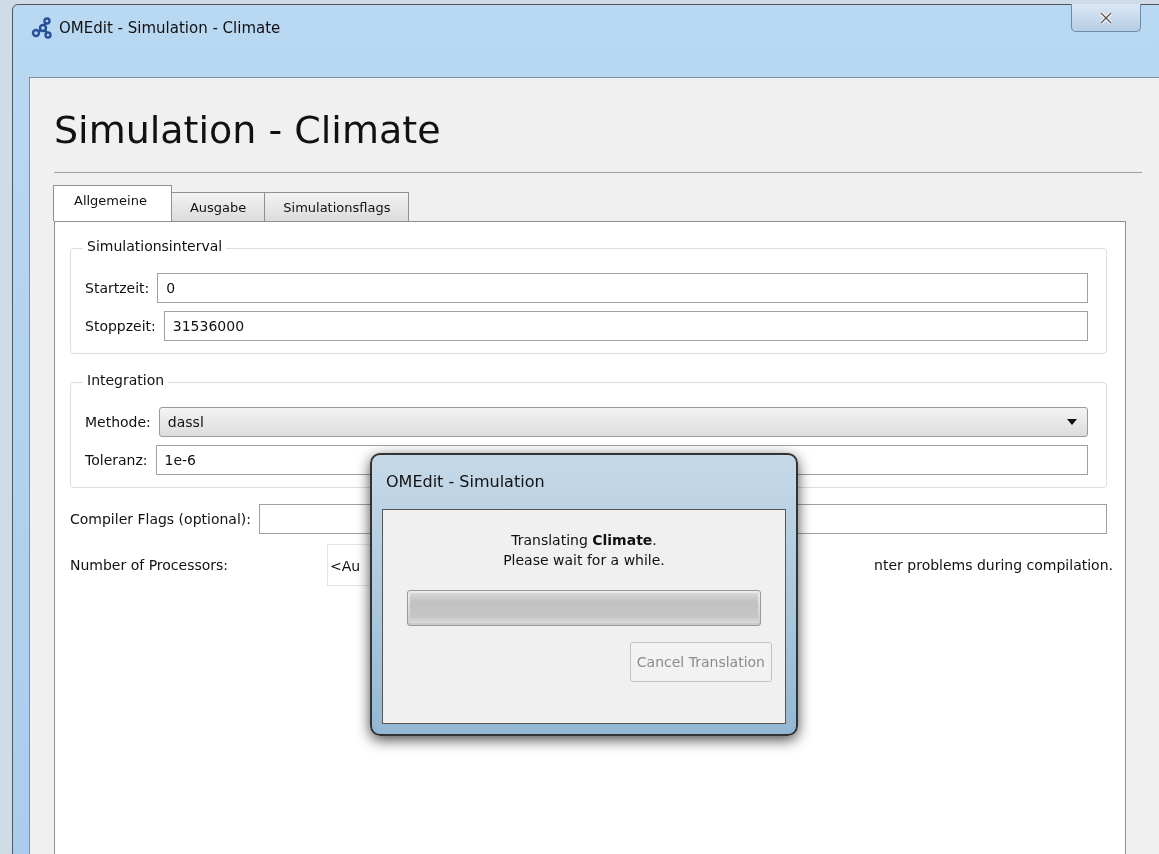 The width and height of the screenshot is (1159, 854). Describe the element at coordinates (42, 28) in the screenshot. I see `app-icon` at that location.